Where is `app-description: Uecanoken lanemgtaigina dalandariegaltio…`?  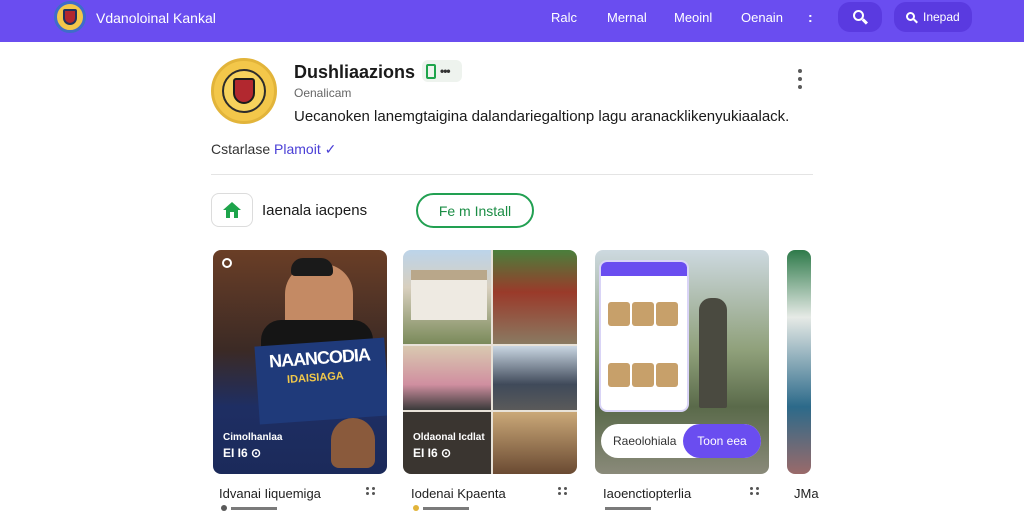
app-description: Uecanoken lanemgtaigina dalandariegaltio… is located at coordinates (542, 116).